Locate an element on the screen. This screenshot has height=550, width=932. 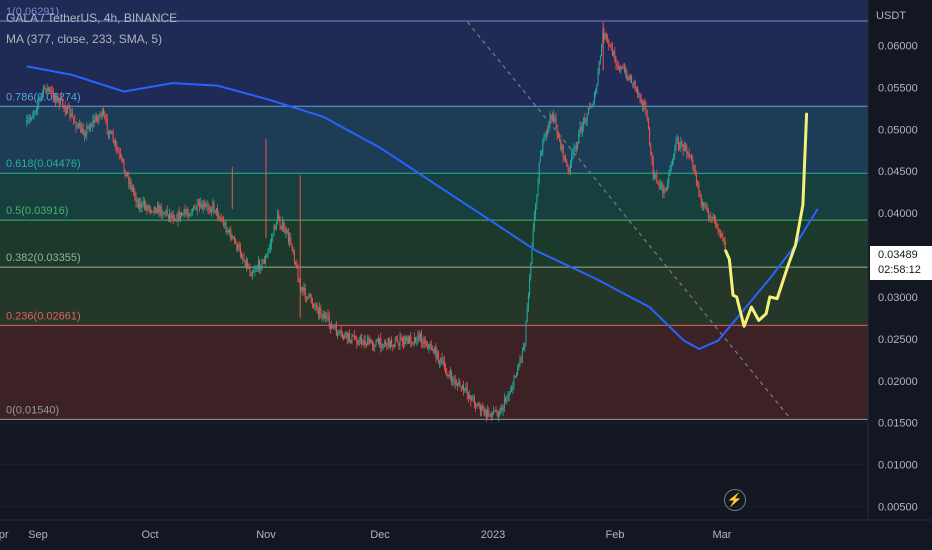
fib-level-label: 0.236(0.02661) is located at coordinates (43, 316).